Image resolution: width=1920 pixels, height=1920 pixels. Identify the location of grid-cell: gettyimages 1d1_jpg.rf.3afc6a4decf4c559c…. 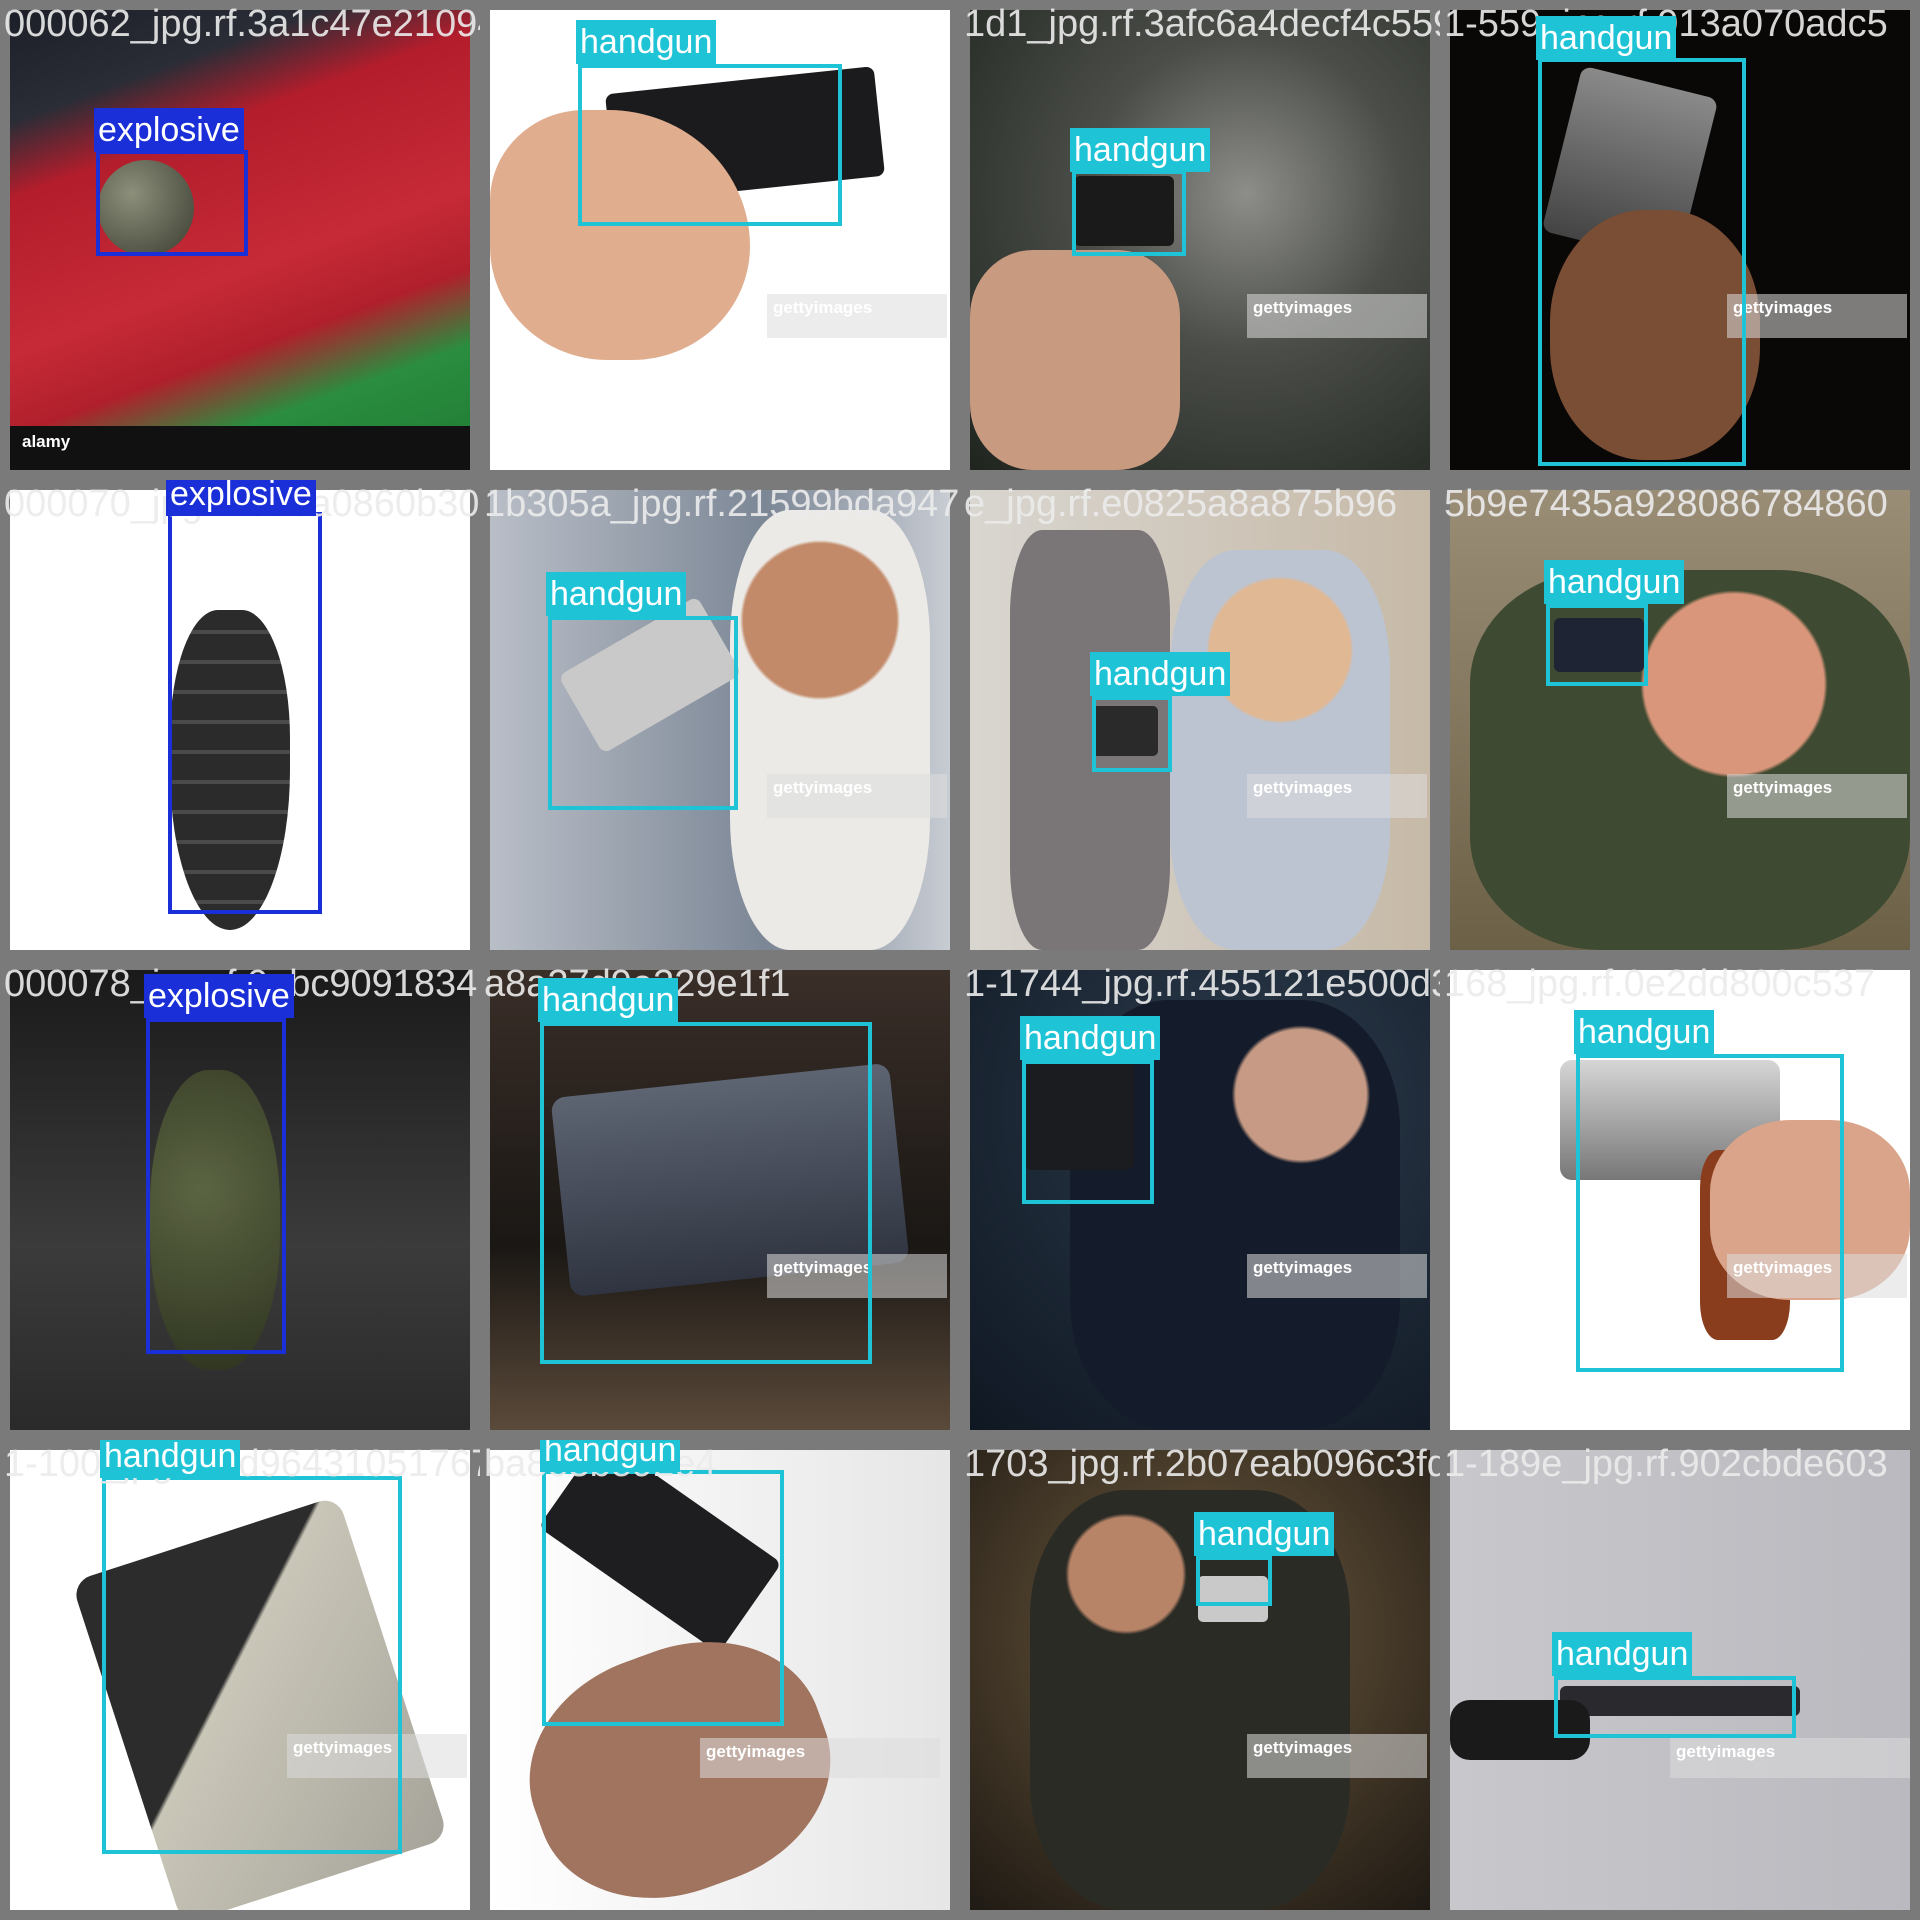
(1200, 240).